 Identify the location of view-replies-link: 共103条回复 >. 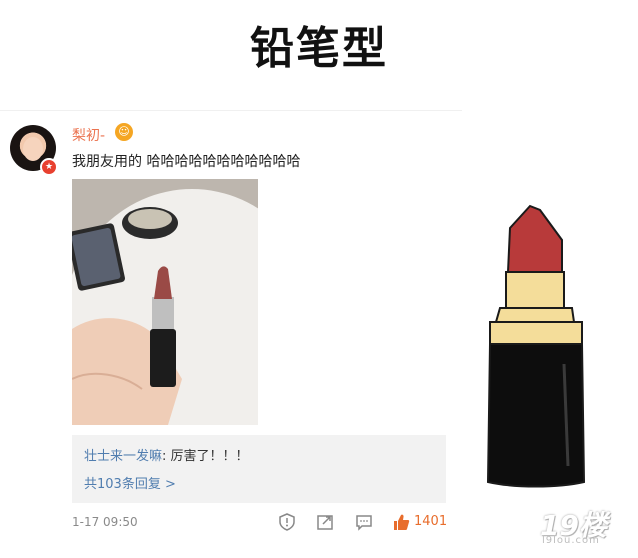
(130, 482).